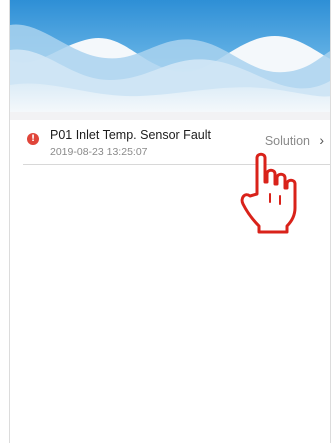 Image resolution: width=335 pixels, height=443 pixels. I want to click on section-gap, so click(170, 116).